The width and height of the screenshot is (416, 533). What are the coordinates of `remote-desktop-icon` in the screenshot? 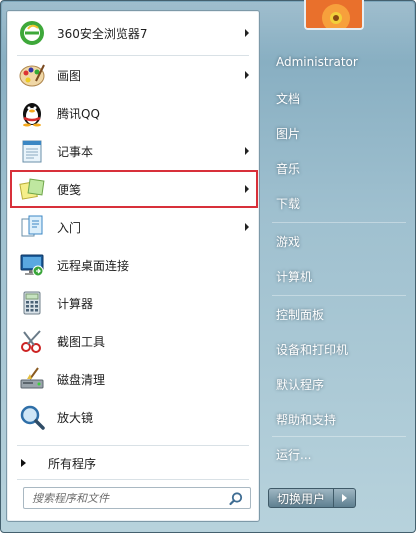 It's located at (32, 265).